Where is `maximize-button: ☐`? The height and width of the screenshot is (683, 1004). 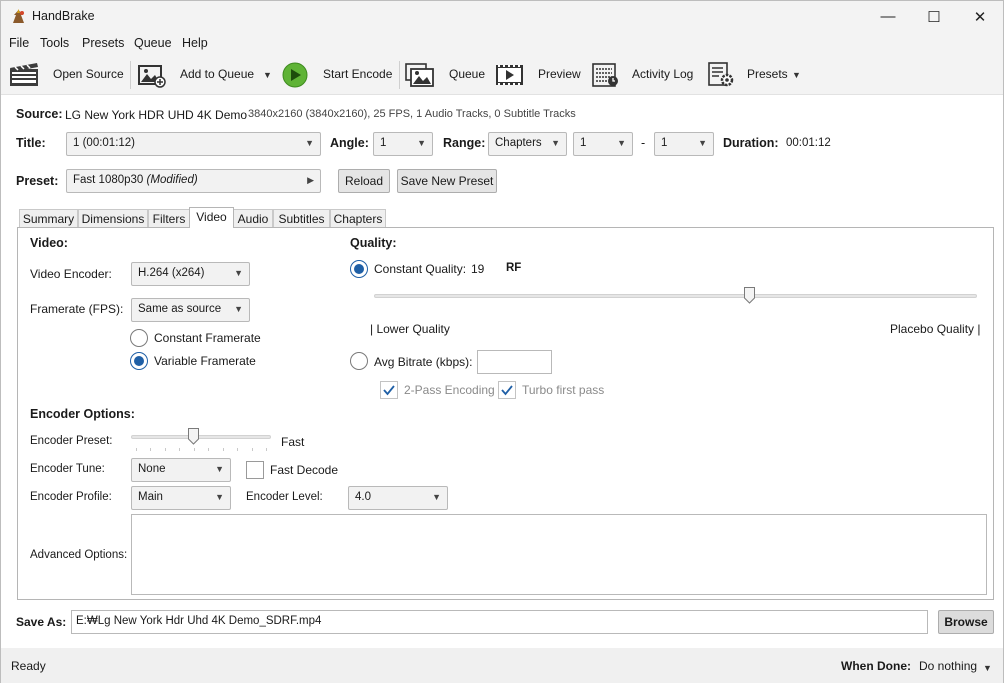
maximize-button: ☐ is located at coordinates (934, 16).